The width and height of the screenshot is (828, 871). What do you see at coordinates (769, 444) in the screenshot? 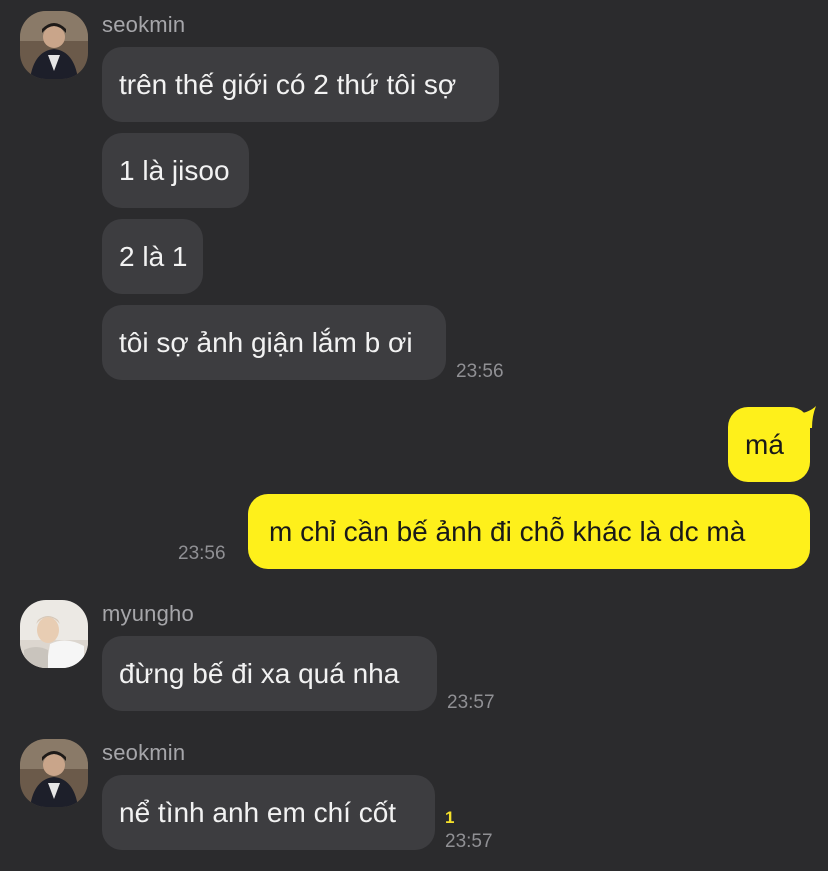
I see `message-bubble-outgoing: má` at bounding box center [769, 444].